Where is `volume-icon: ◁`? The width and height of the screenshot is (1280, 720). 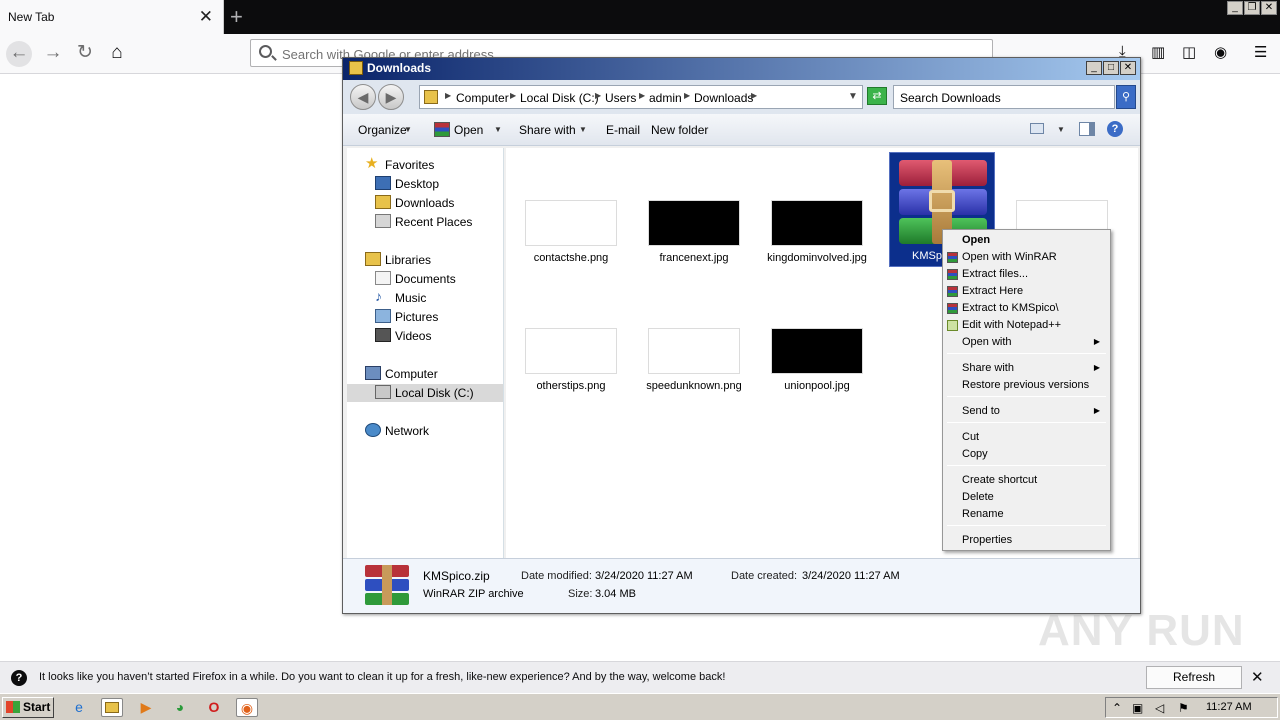 volume-icon: ◁ is located at coordinates (1159, 708).